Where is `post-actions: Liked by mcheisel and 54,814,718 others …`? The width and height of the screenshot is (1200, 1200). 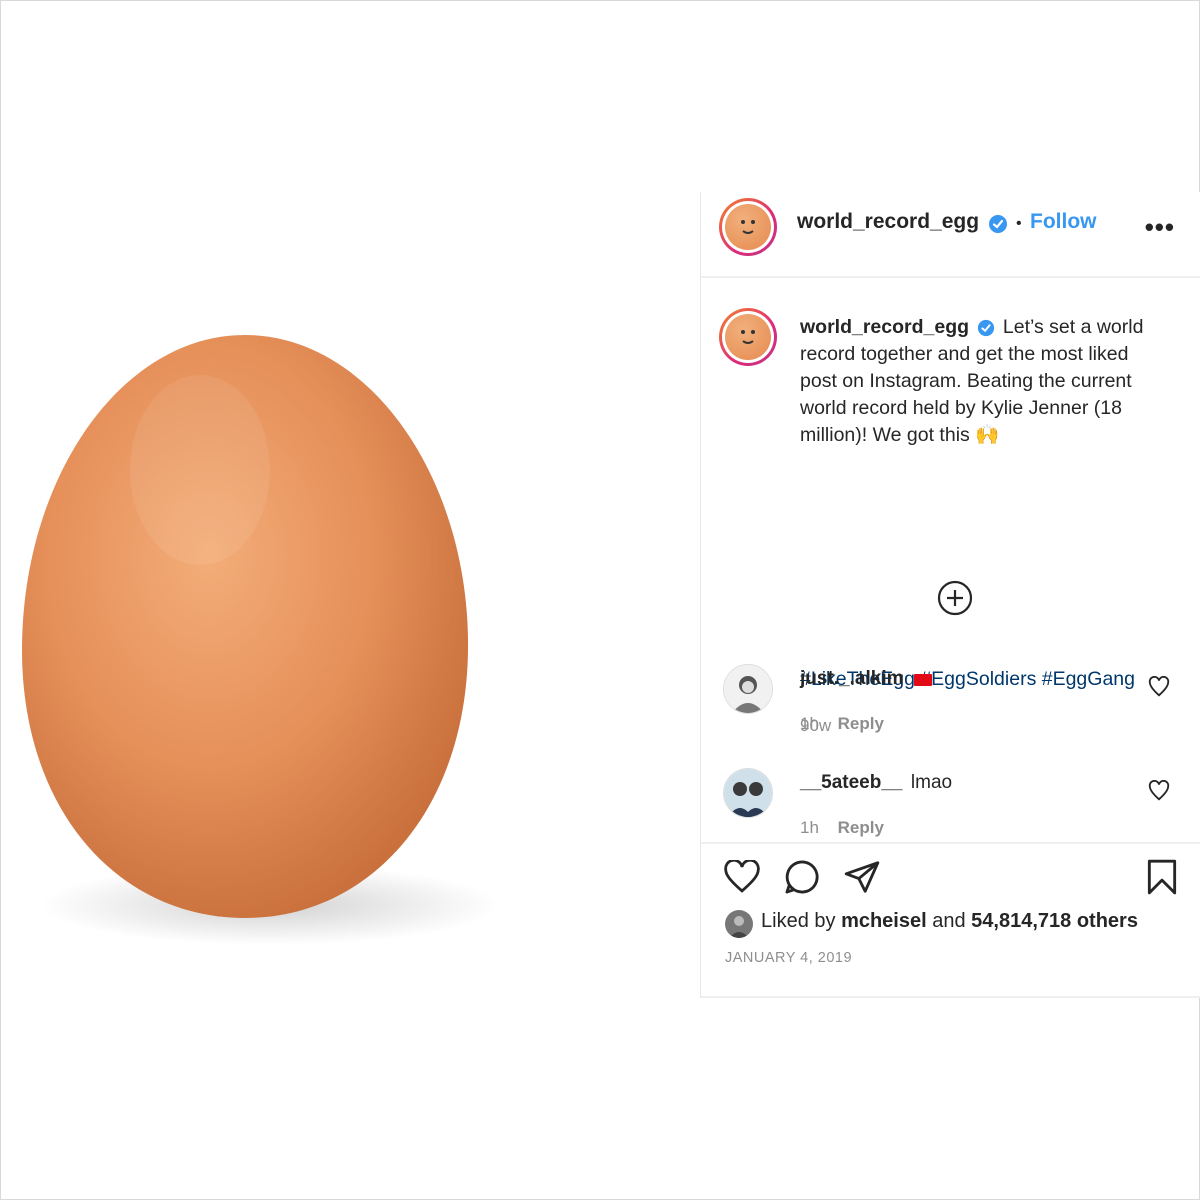 post-actions: Liked by mcheisel and 54,814,718 others … is located at coordinates (950, 921).